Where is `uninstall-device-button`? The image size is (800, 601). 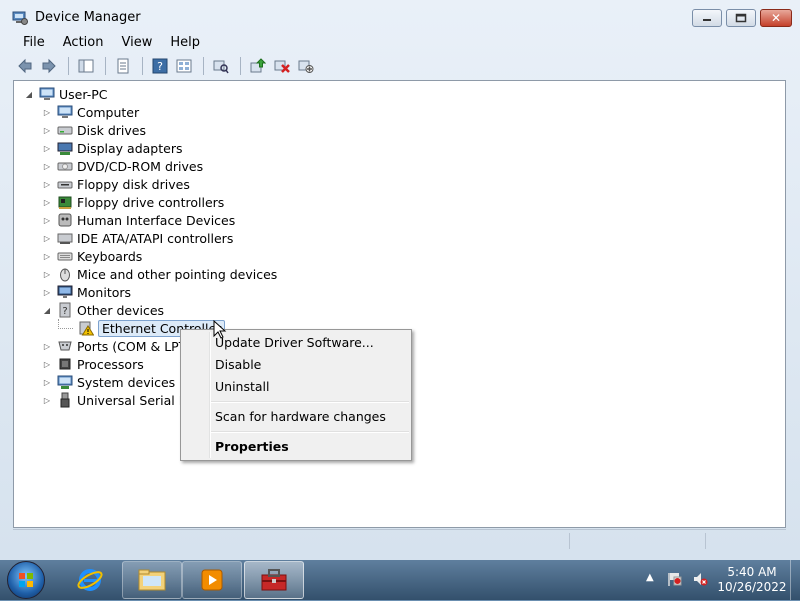
uninstall-device-button is located at coordinates (282, 66).